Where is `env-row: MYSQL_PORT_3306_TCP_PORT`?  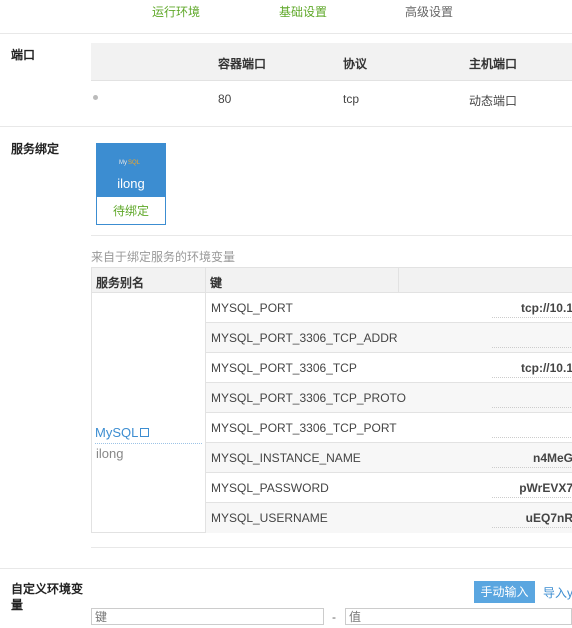 env-row: MYSQL_PORT_3306_TCP_PORT is located at coordinates (389, 428).